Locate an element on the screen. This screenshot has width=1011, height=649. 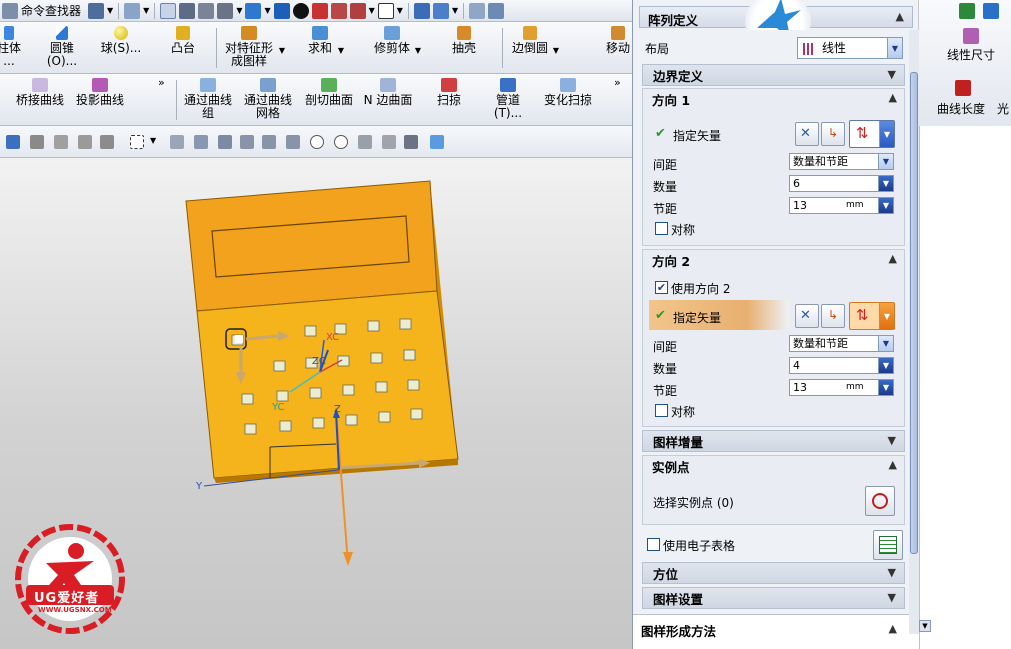
solid-icon is located at coordinates (37, 142).